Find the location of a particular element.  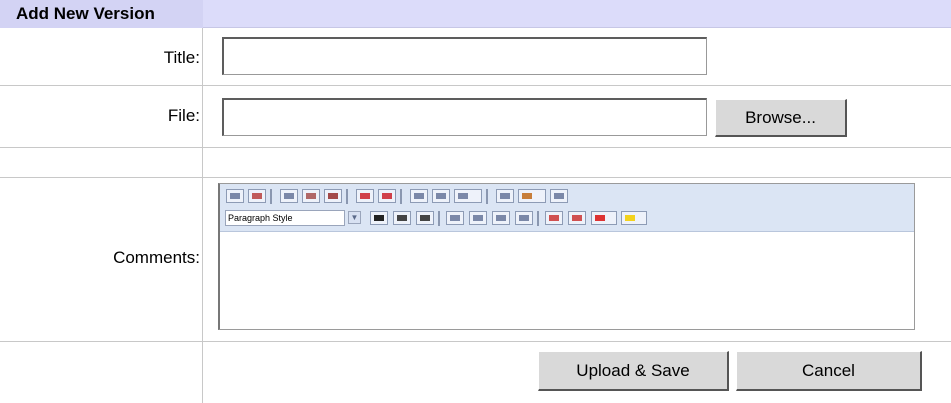

align-justify-icon is located at coordinates (524, 218).